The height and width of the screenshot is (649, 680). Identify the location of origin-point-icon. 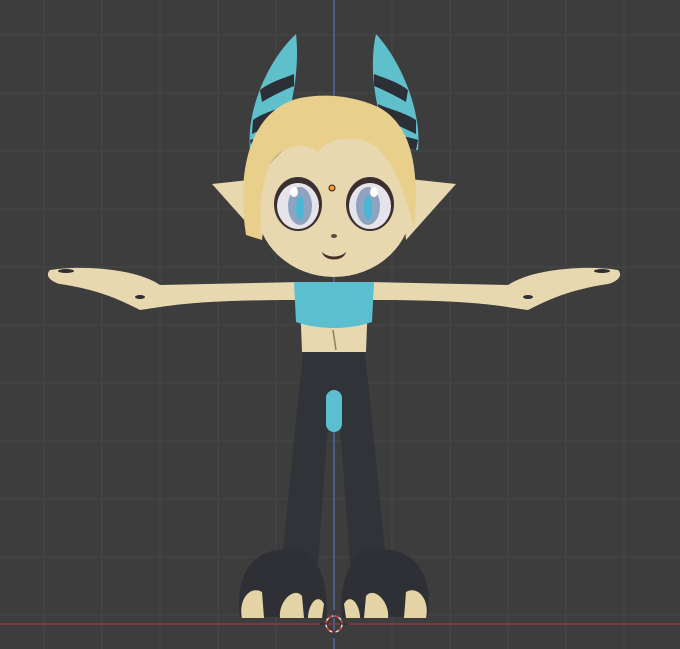
(332, 188).